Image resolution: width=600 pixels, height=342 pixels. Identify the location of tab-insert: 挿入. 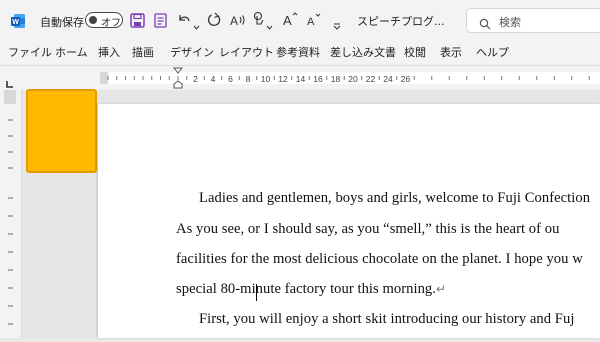
(109, 53).